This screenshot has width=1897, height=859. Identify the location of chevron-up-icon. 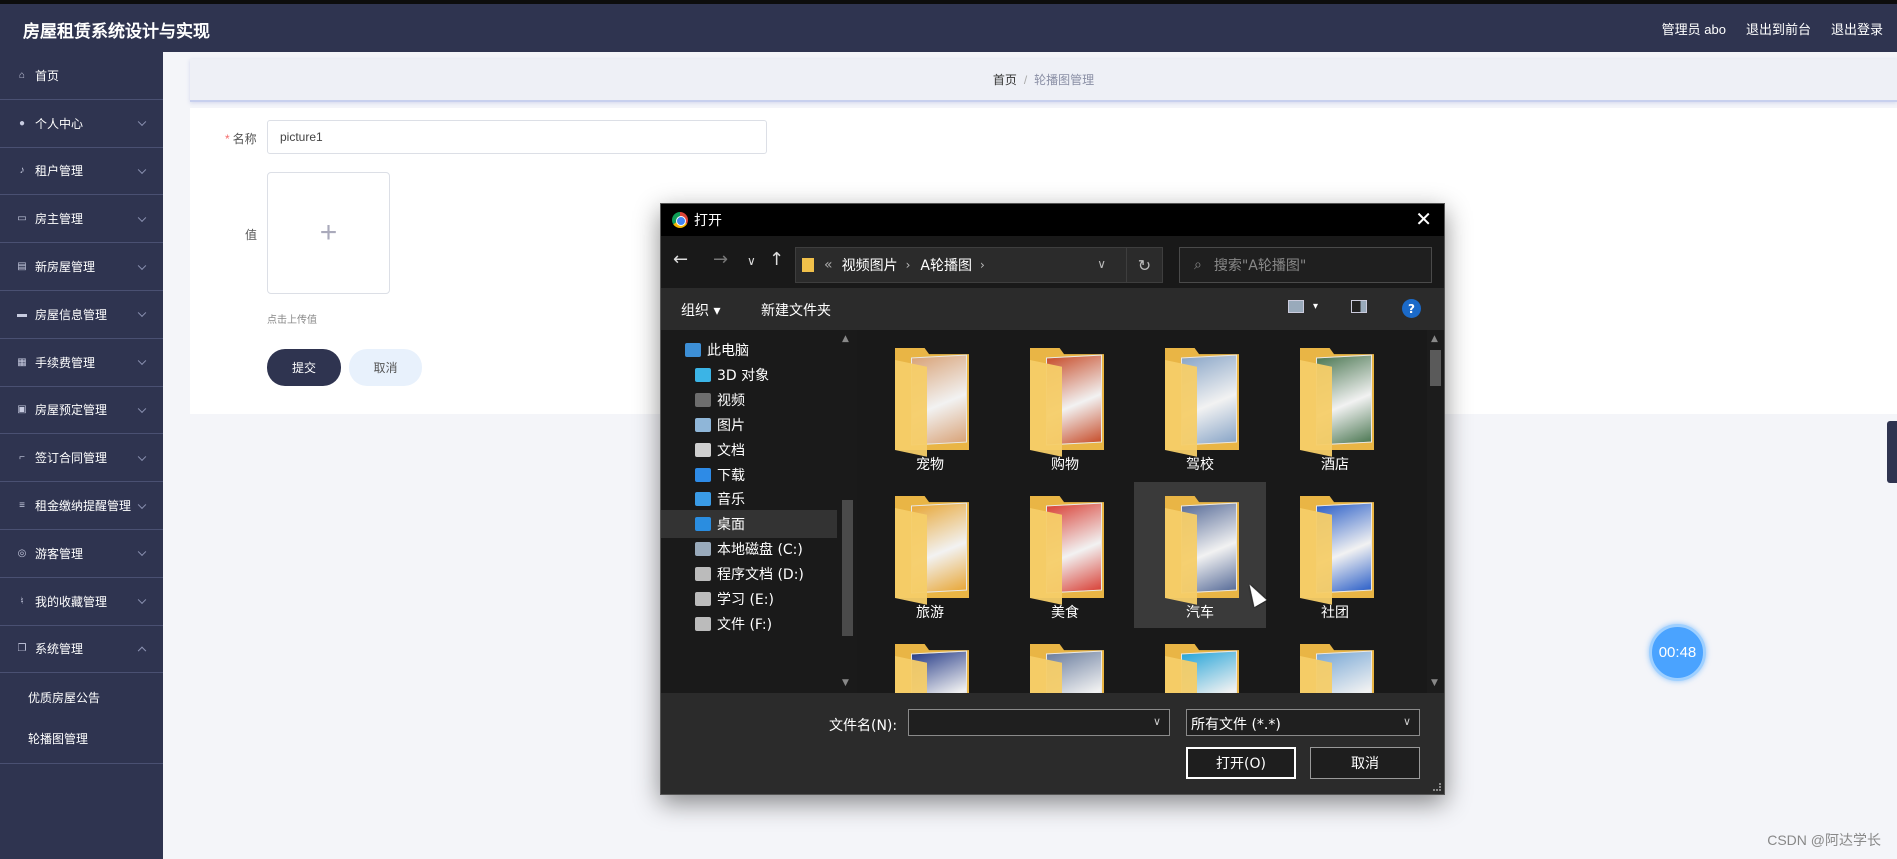
(142, 650).